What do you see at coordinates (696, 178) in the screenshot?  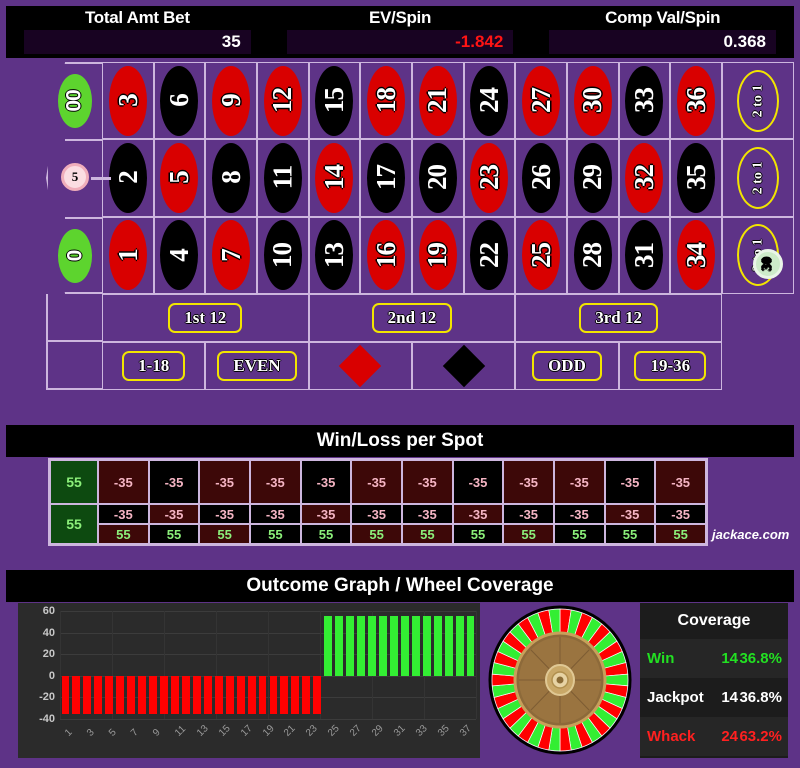 I see `bet-spot-35: 35` at bounding box center [696, 178].